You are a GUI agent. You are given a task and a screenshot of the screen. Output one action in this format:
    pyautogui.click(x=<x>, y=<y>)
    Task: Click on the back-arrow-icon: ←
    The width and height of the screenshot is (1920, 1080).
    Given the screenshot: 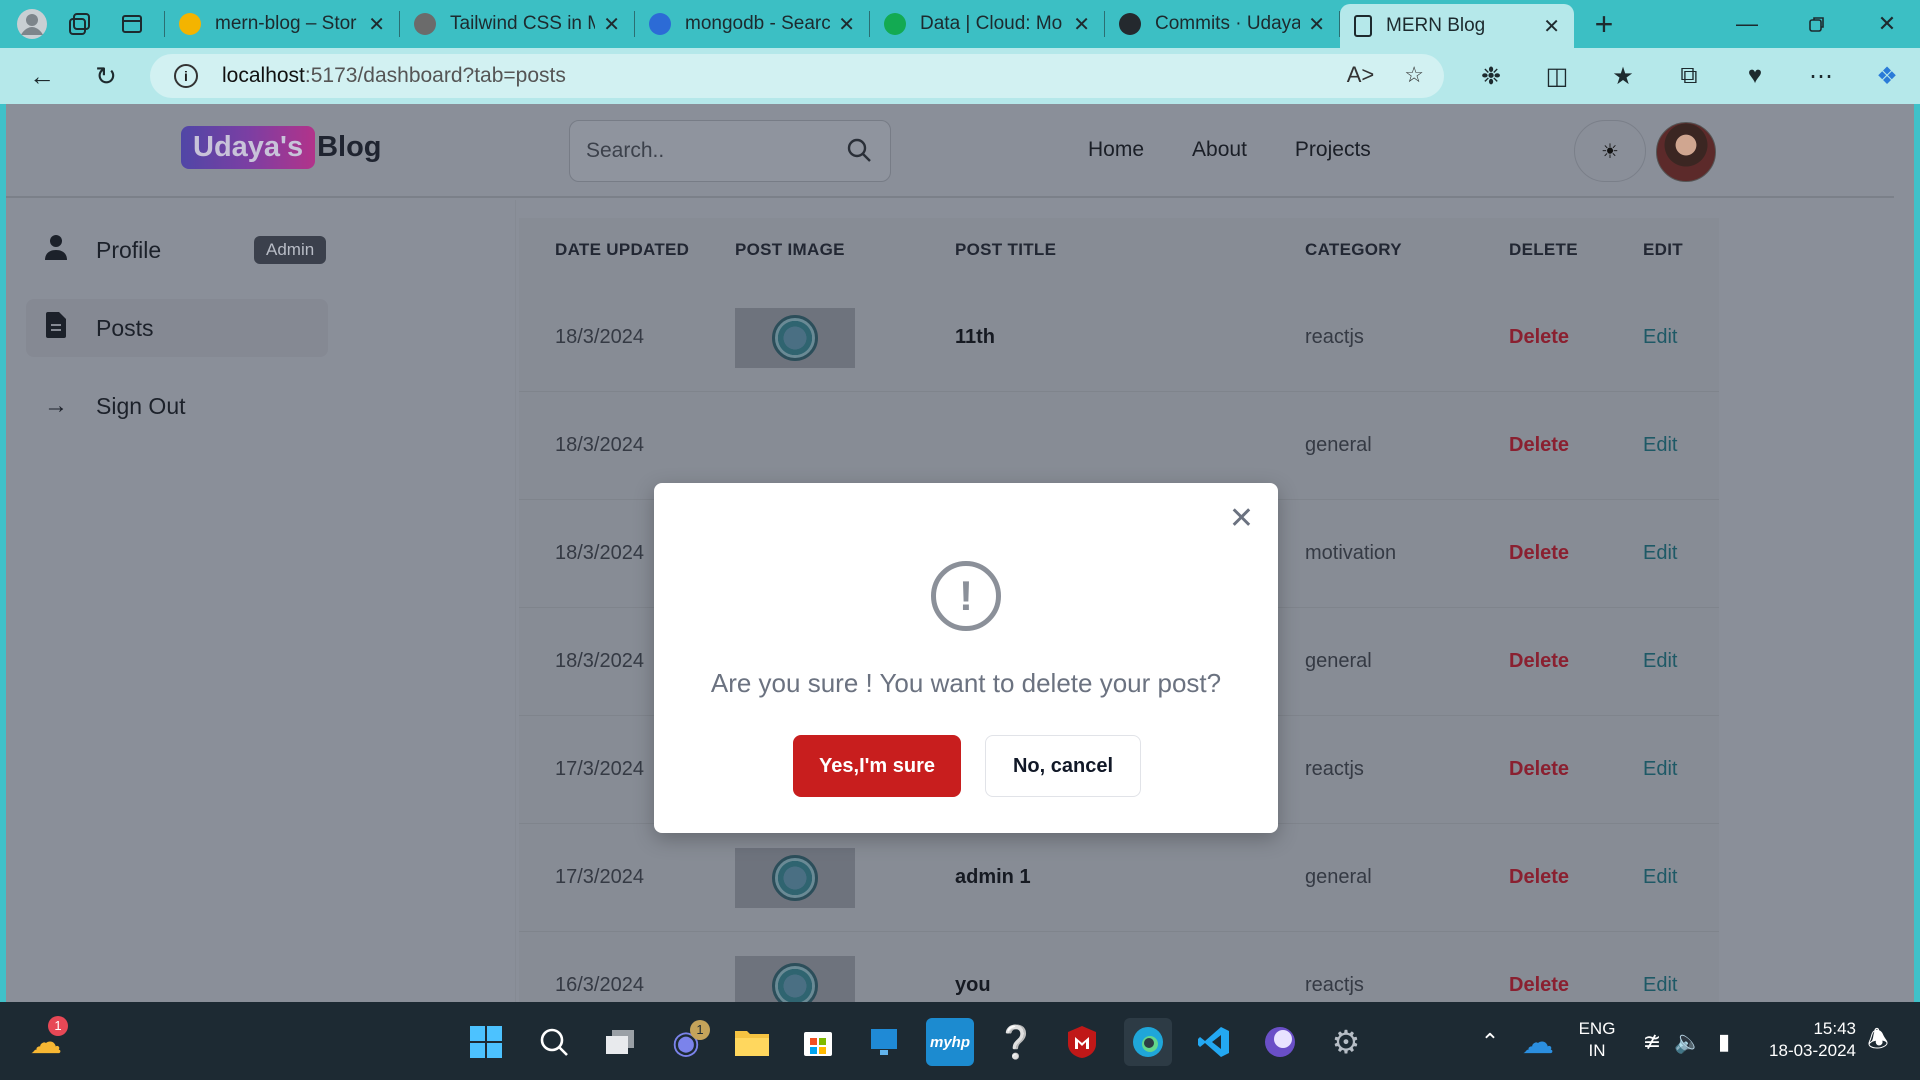 What is the action you would take?
    pyautogui.click(x=42, y=76)
    